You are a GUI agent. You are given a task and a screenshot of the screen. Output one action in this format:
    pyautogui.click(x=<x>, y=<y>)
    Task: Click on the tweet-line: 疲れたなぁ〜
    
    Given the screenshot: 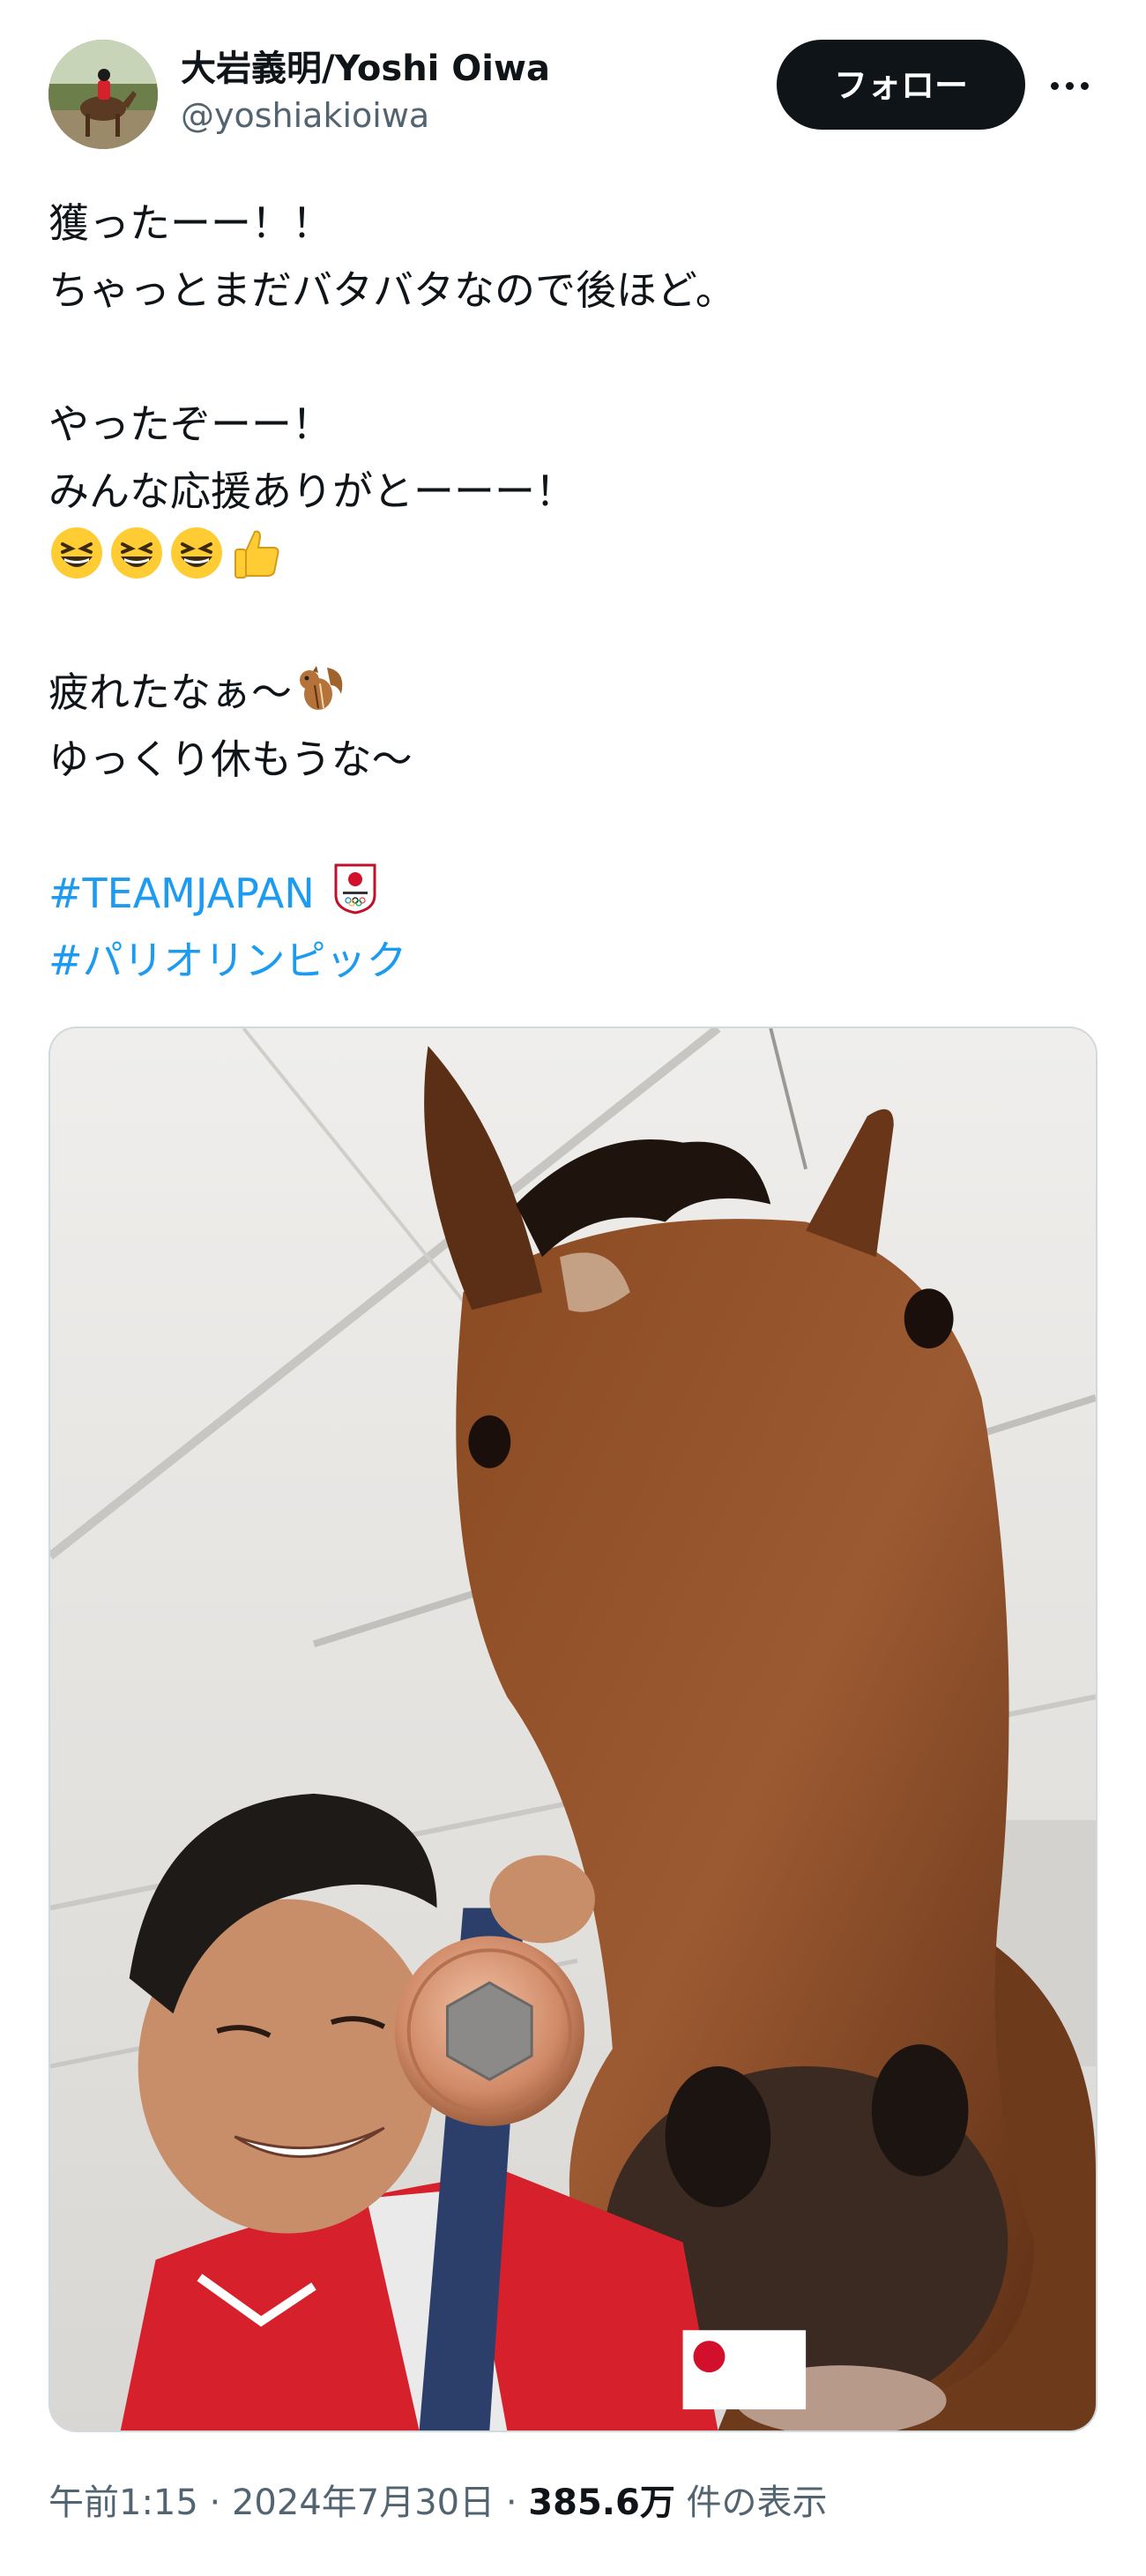 What is the action you would take?
    pyautogui.click(x=573, y=692)
    